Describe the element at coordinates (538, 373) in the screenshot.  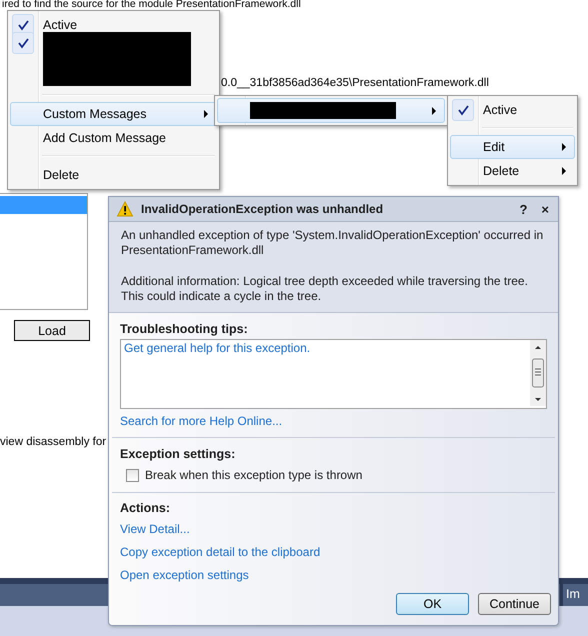
I see `scroll-bar` at that location.